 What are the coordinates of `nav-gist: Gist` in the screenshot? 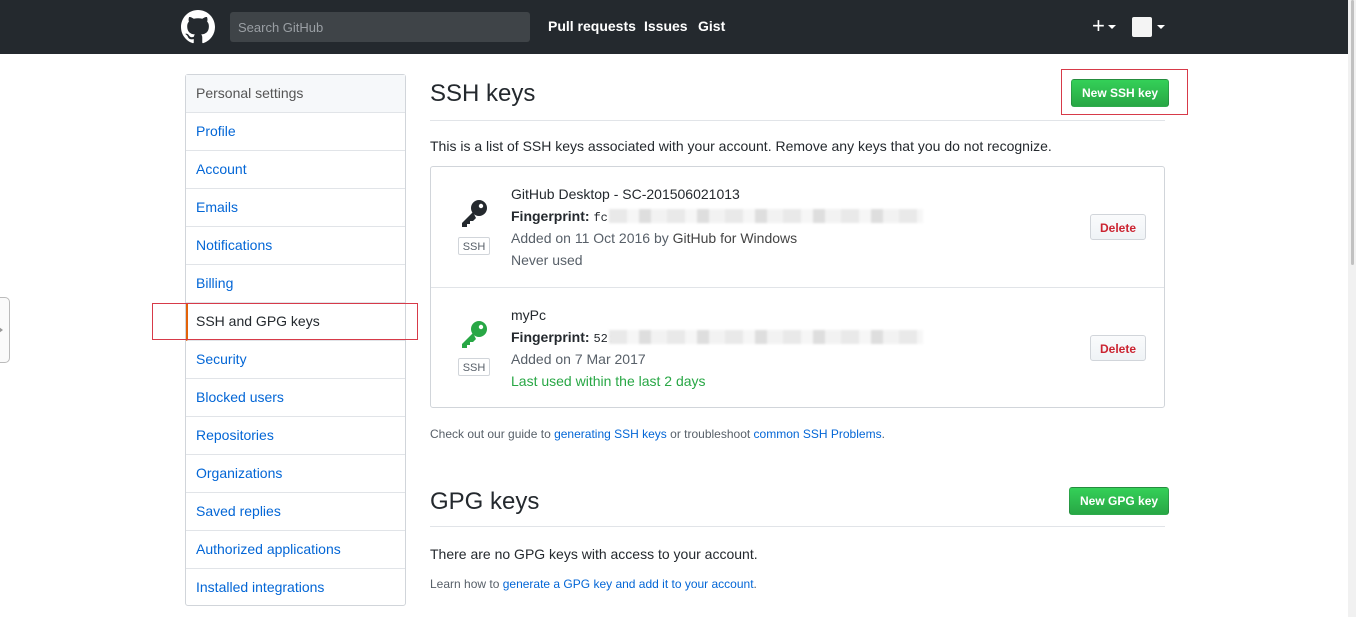 It's located at (711, 26).